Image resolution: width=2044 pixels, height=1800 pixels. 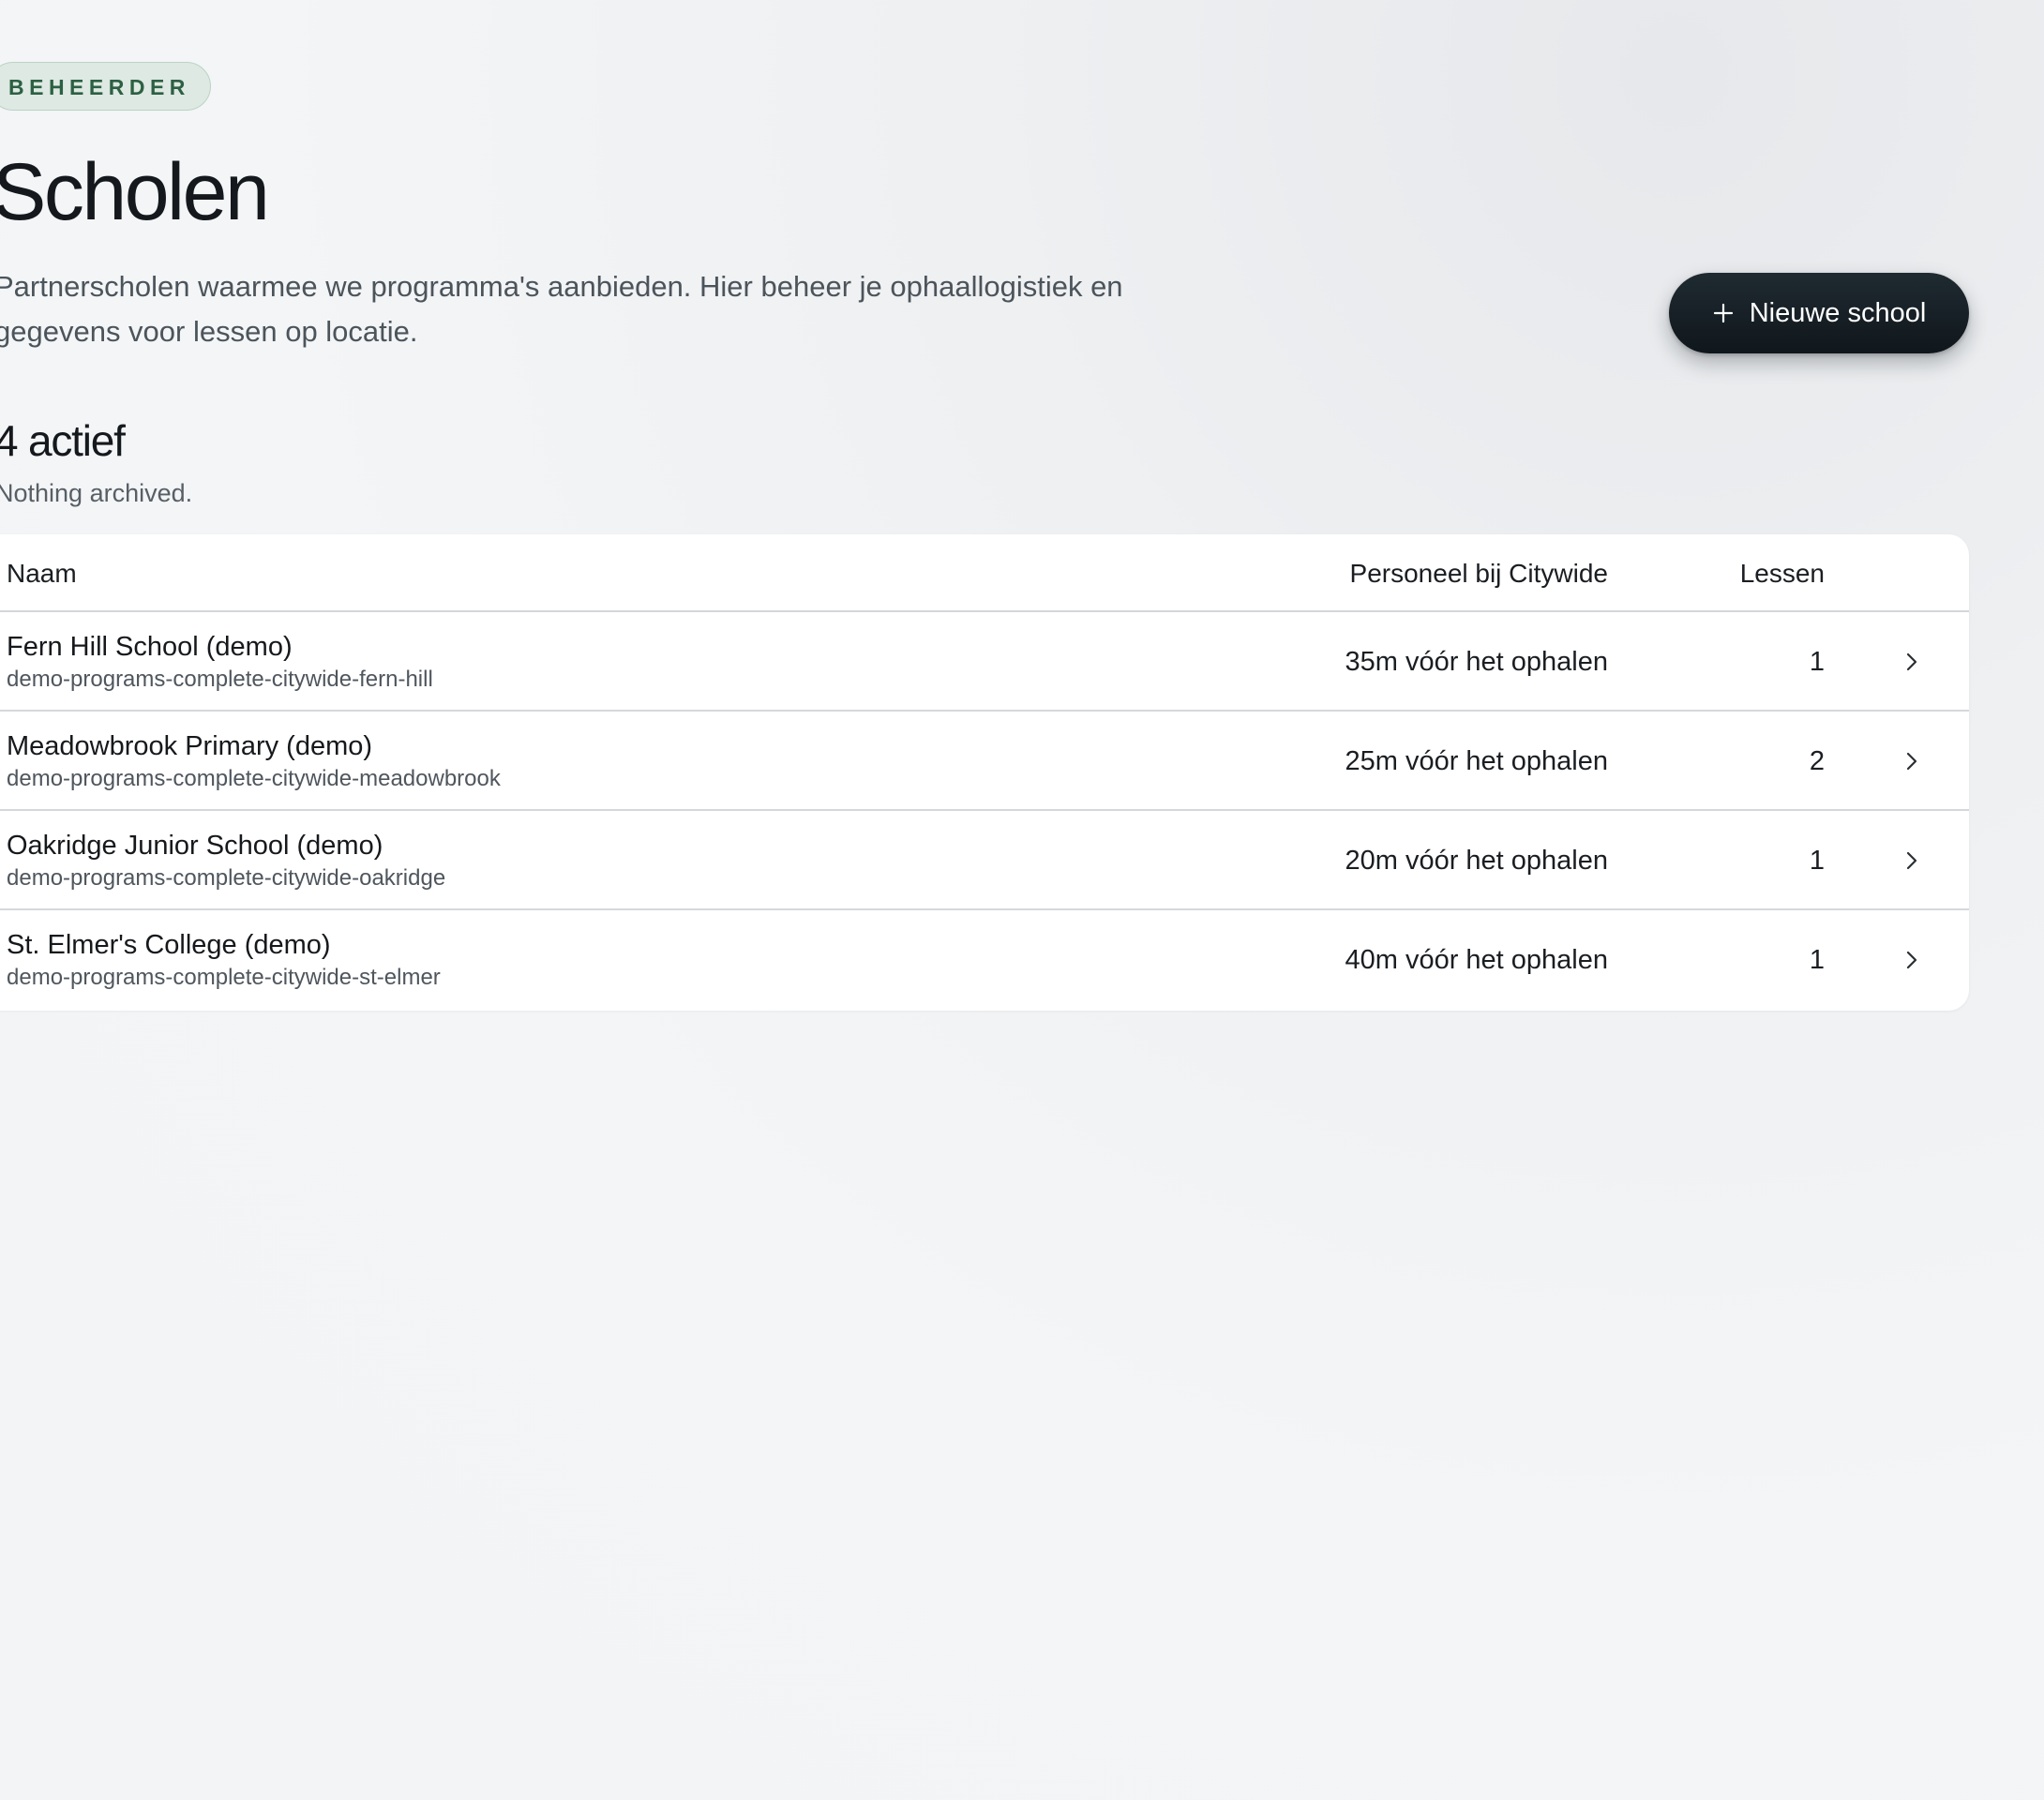 What do you see at coordinates (1477, 960) in the screenshot?
I see `staff-arrival: 40m vóór het ophalen` at bounding box center [1477, 960].